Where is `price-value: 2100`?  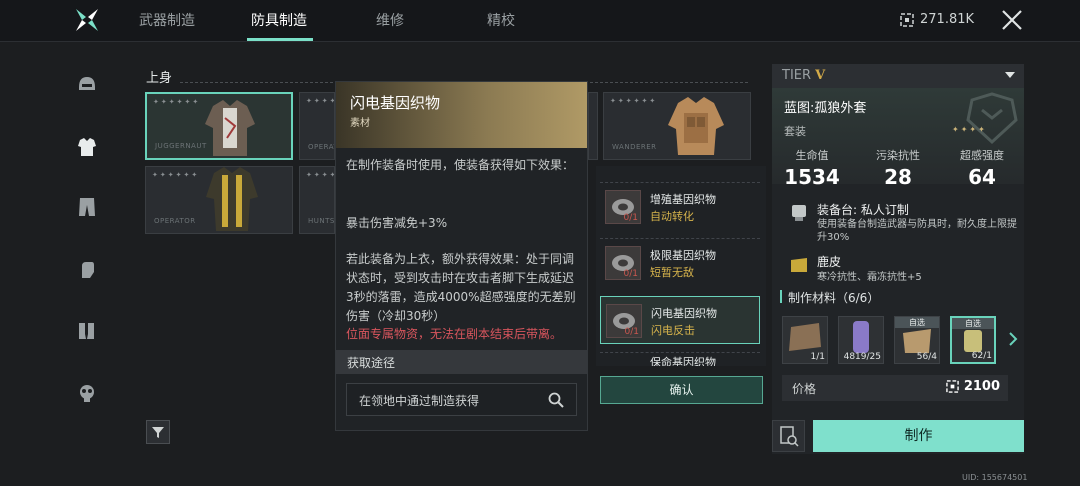
price-value: 2100 is located at coordinates (973, 386).